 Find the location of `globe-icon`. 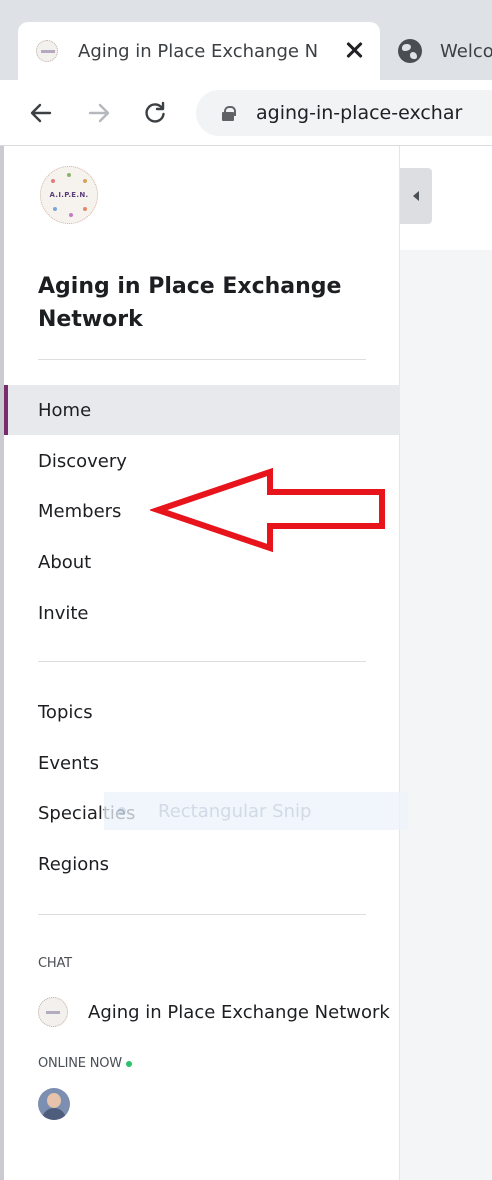

globe-icon is located at coordinates (410, 51).